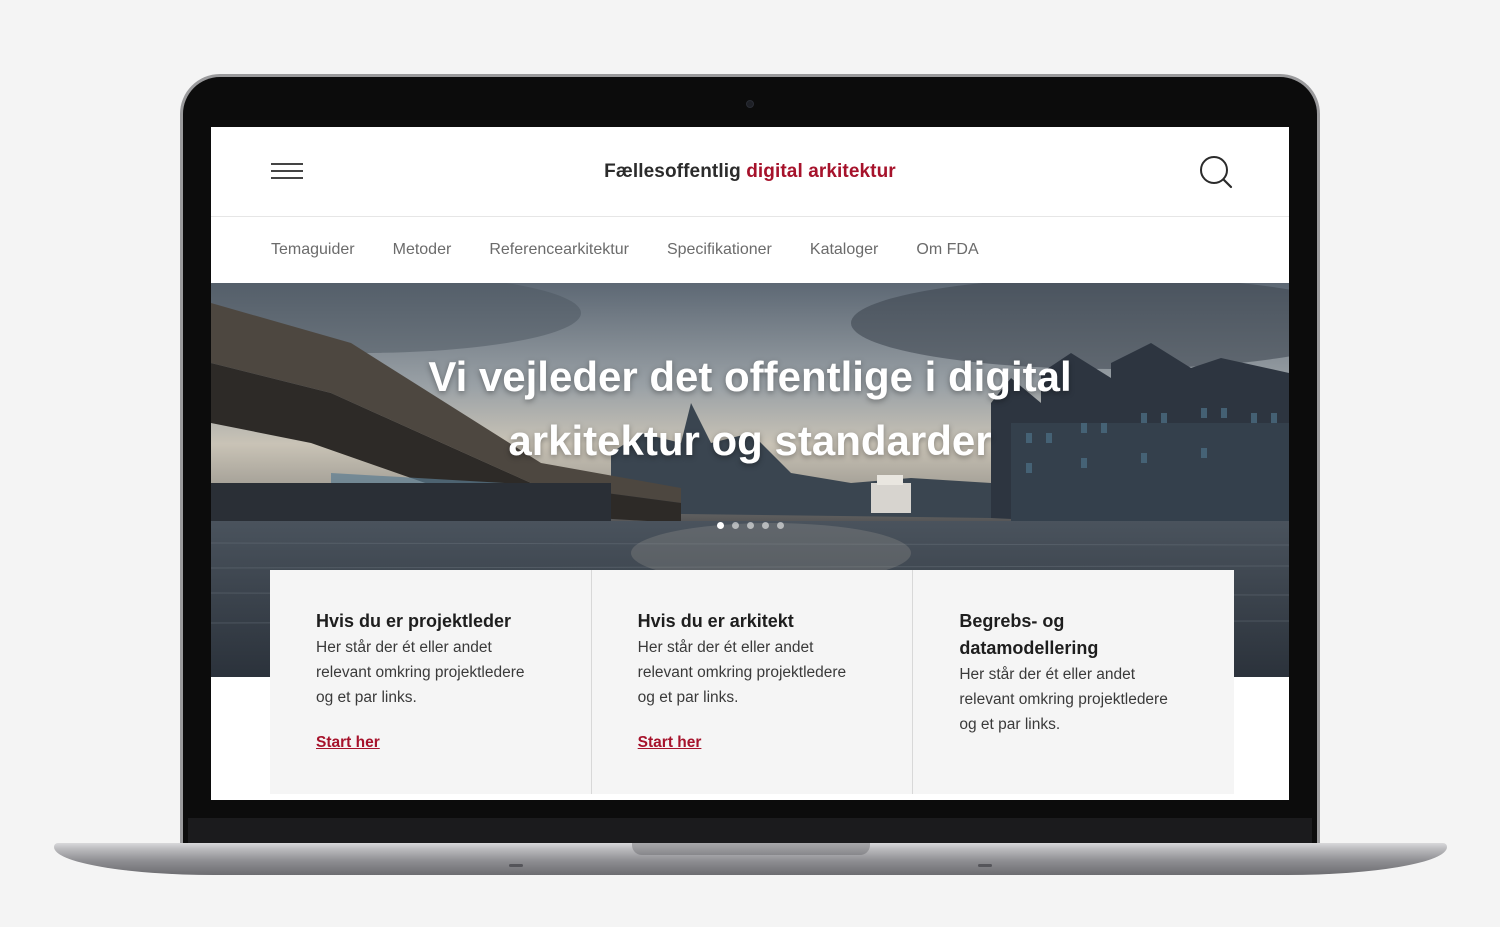  I want to click on site-logo: Fællesoffentlig digital arkitektur, so click(750, 172).